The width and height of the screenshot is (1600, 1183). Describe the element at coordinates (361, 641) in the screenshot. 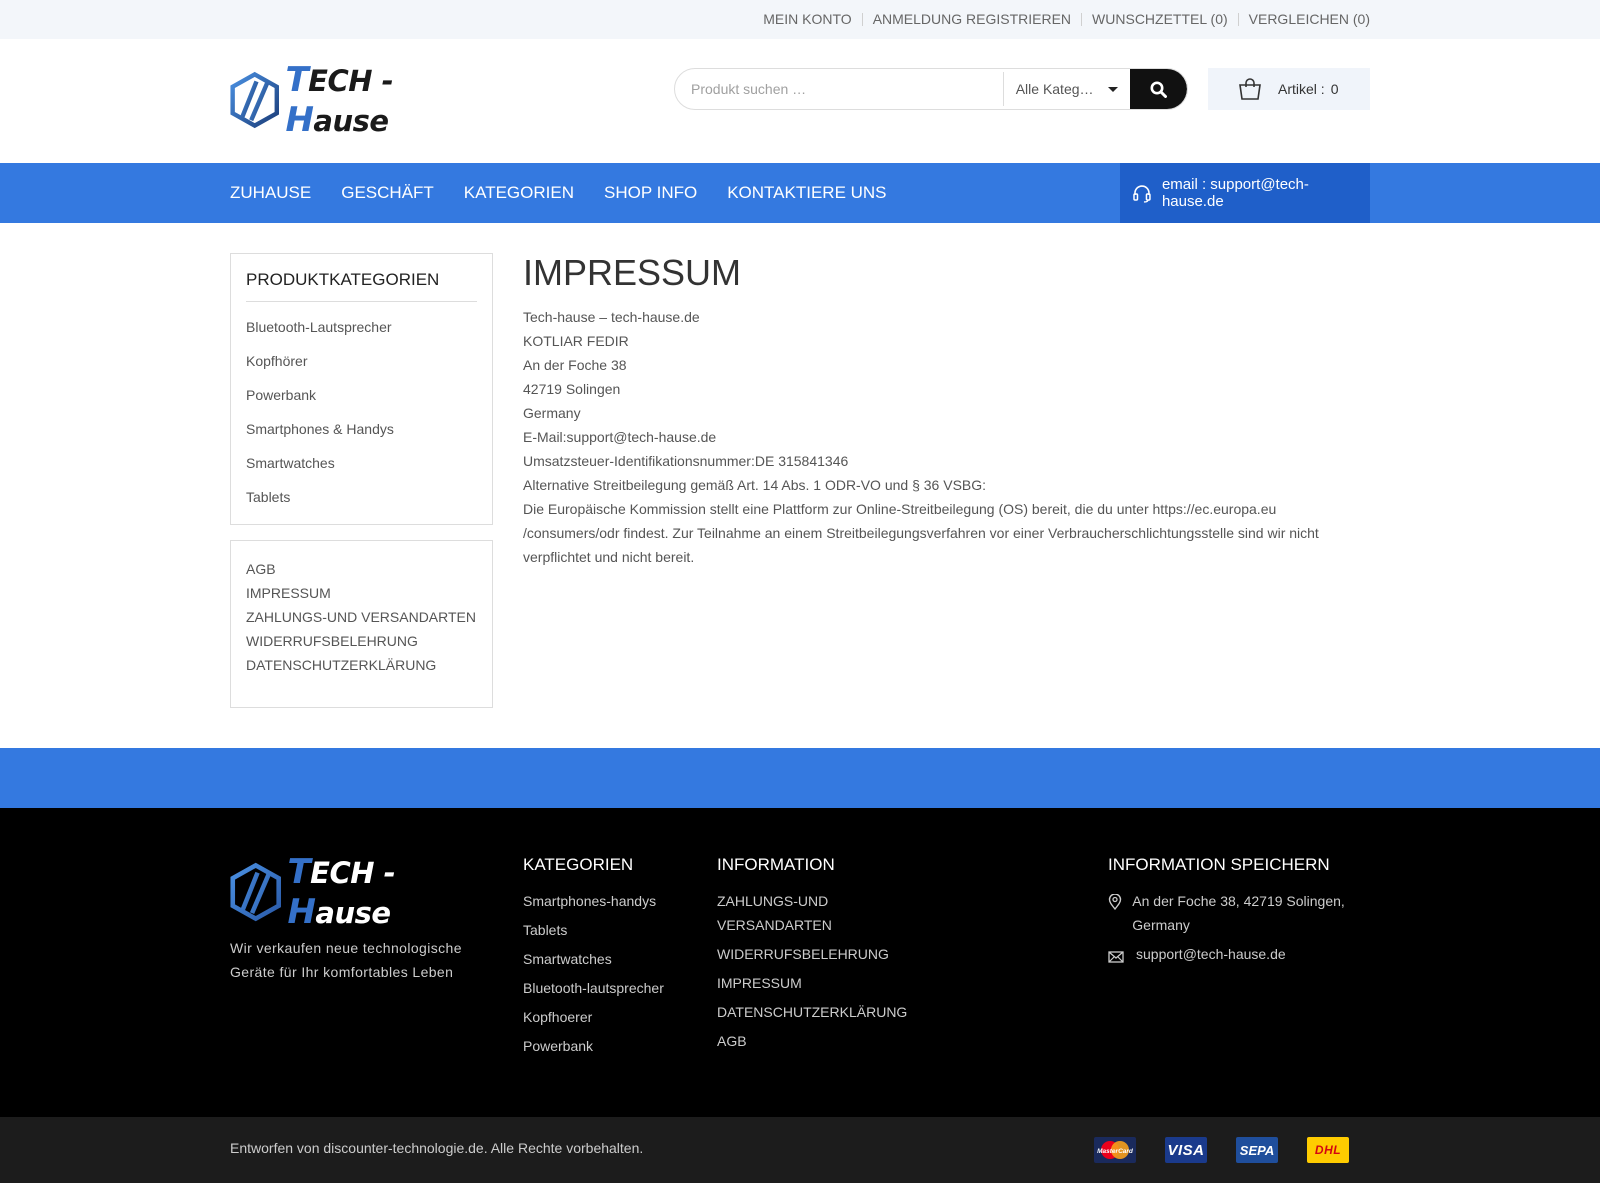

I see `sidebar-item-withdrawal: WIDERRUFSBELEHRUNG` at that location.